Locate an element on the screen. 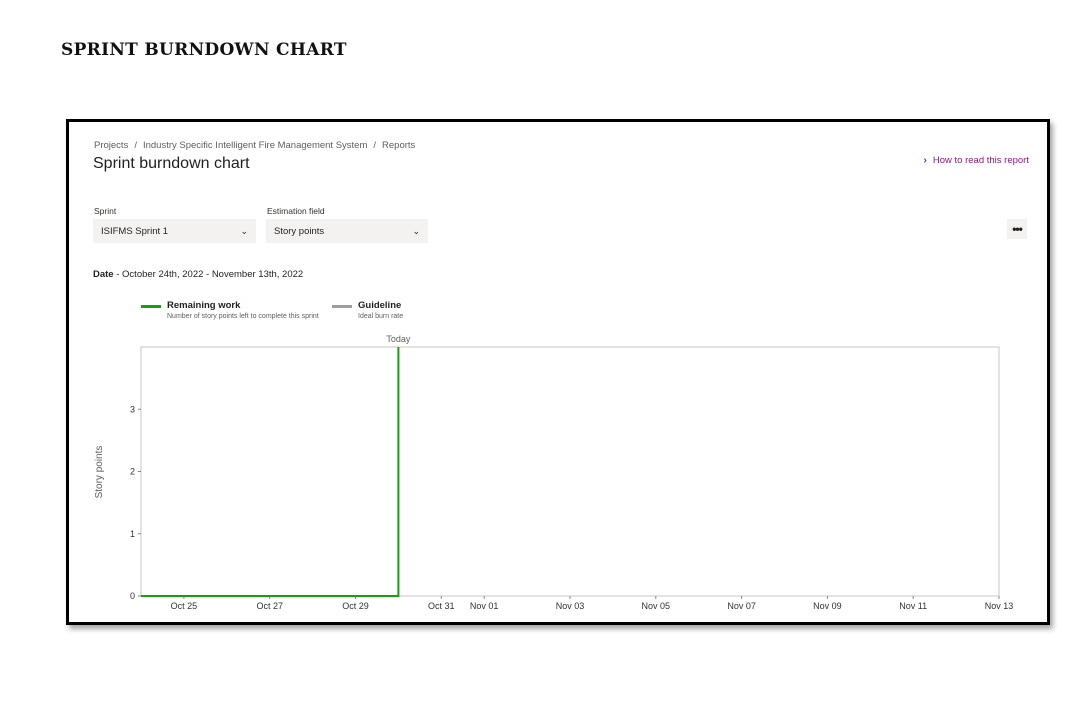 This screenshot has height=727, width=1080. y-axis: 0 1 2 3 is located at coordinates (135, 502).